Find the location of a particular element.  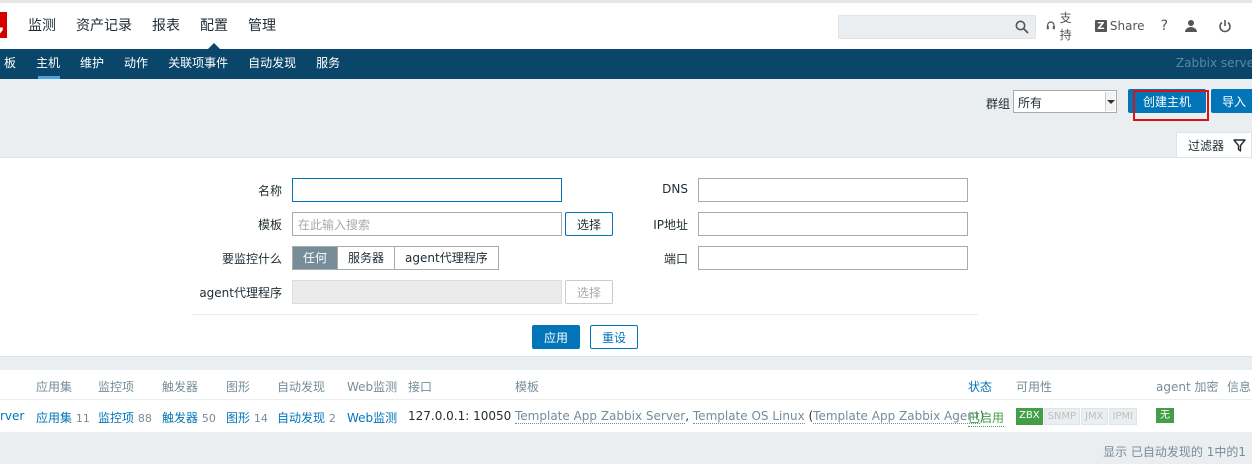

graphs-link: 图形 is located at coordinates (238, 418).